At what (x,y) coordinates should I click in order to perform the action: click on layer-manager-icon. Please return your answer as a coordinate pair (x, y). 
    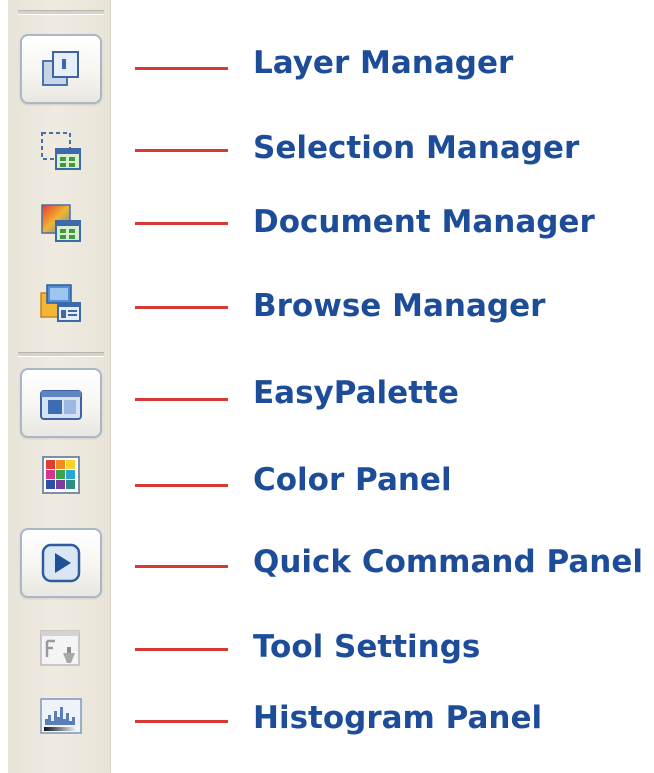
    Looking at the image, I should click on (60, 68).